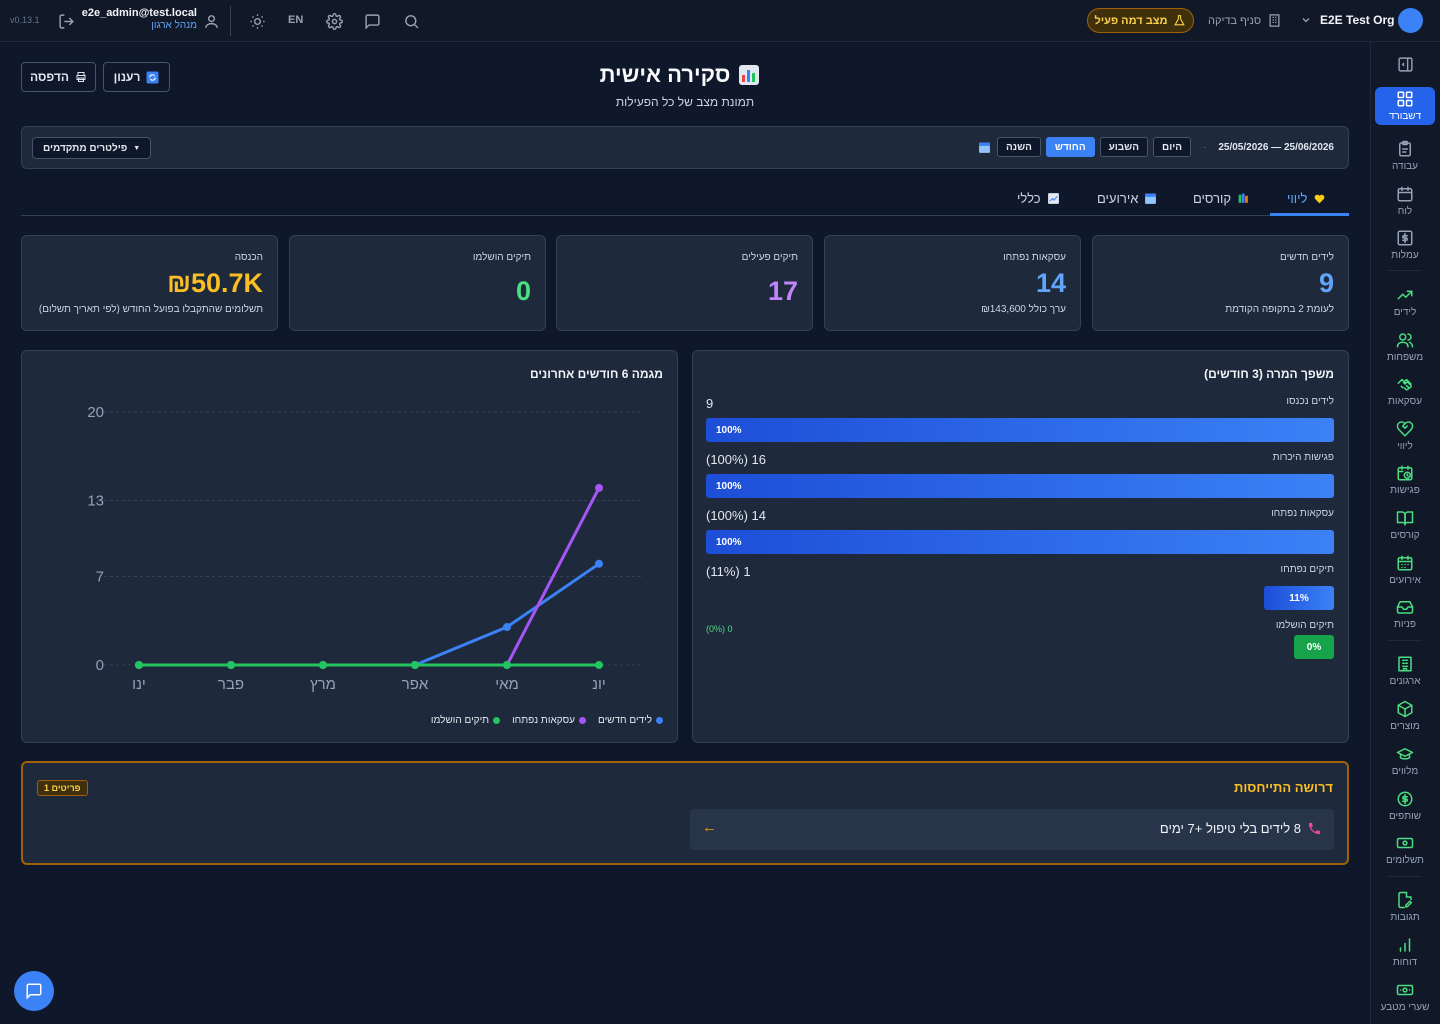 The height and width of the screenshot is (1024, 1440). I want to click on sidebar-item-9: קורסים, so click(1405, 525).